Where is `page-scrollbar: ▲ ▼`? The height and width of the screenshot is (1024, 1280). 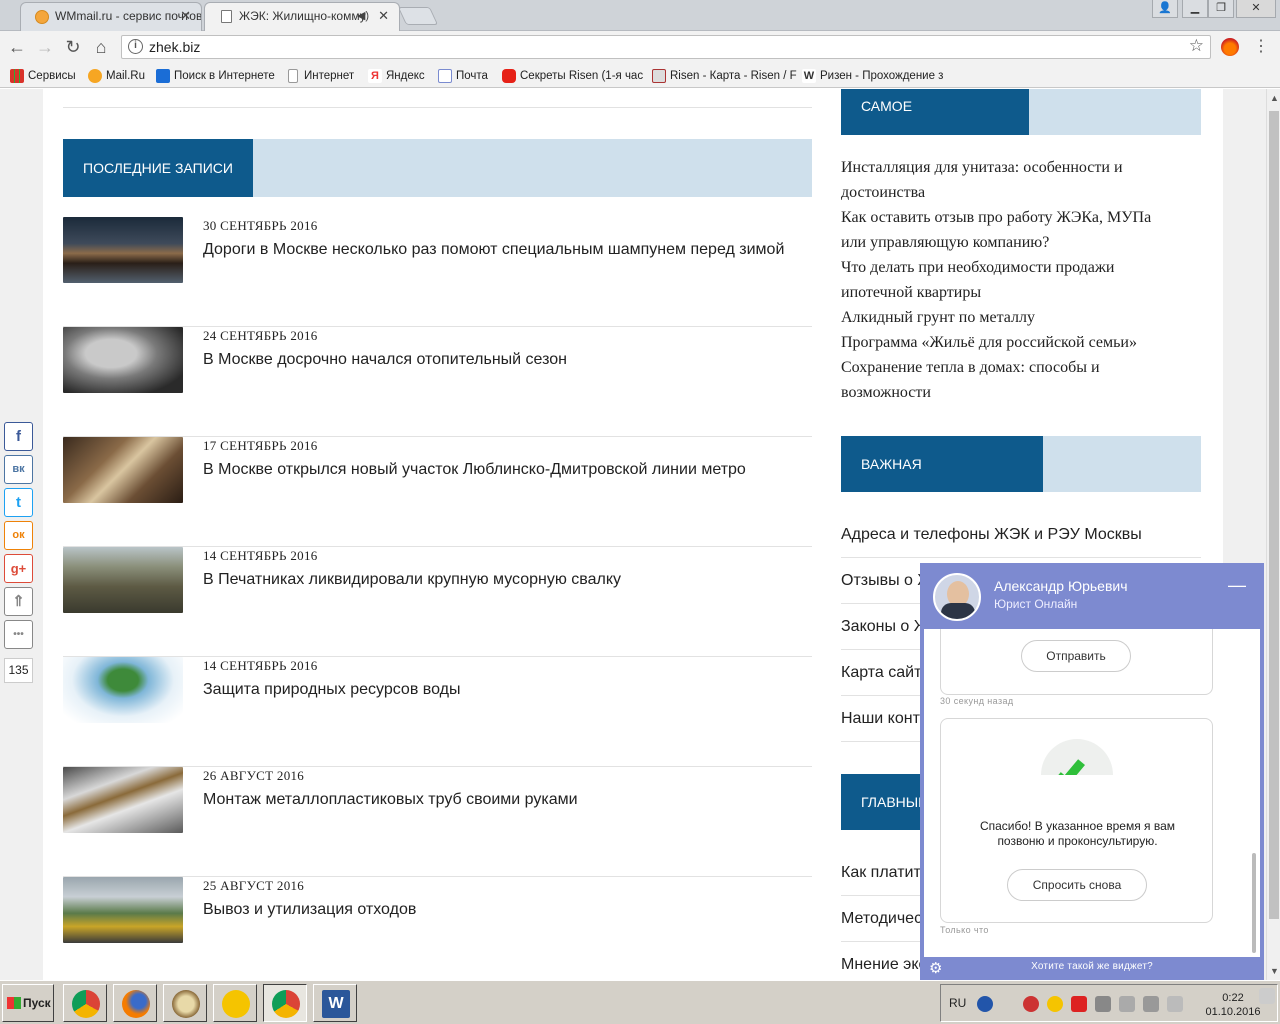
page-scrollbar: ▲ ▼ is located at coordinates (1273, 534).